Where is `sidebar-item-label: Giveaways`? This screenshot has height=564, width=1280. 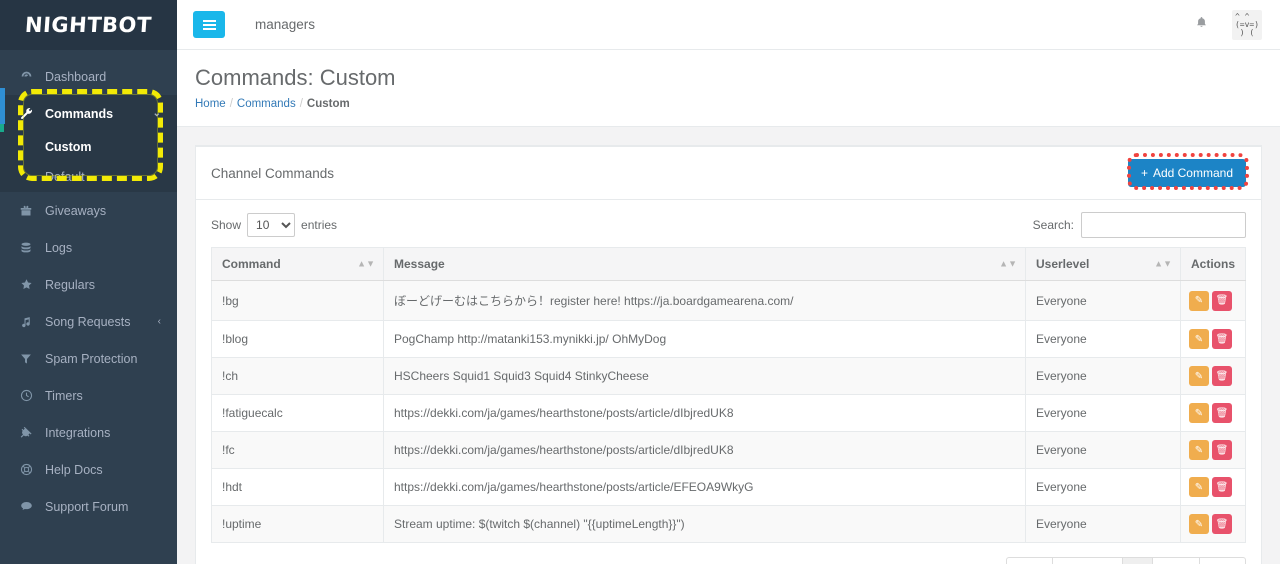 sidebar-item-label: Giveaways is located at coordinates (76, 210).